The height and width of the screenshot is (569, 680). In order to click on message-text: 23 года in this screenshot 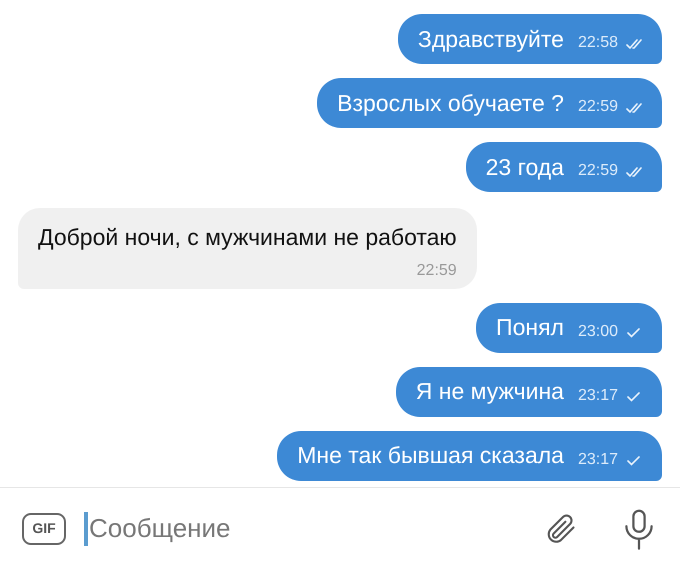, I will do `click(525, 167)`.